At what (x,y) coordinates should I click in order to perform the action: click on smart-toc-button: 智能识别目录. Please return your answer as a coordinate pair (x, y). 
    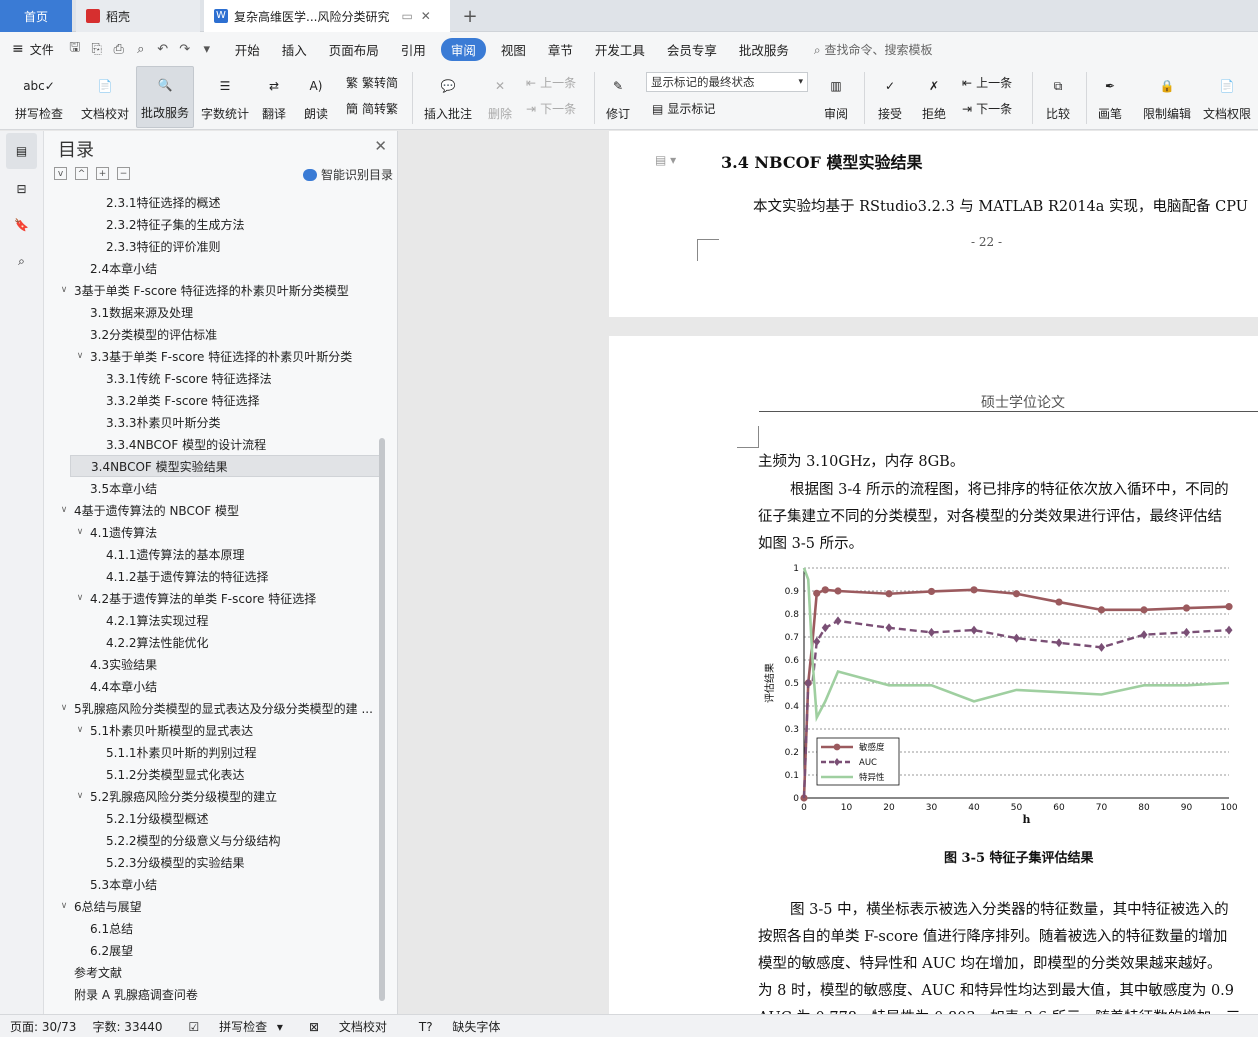
    Looking at the image, I should click on (347, 174).